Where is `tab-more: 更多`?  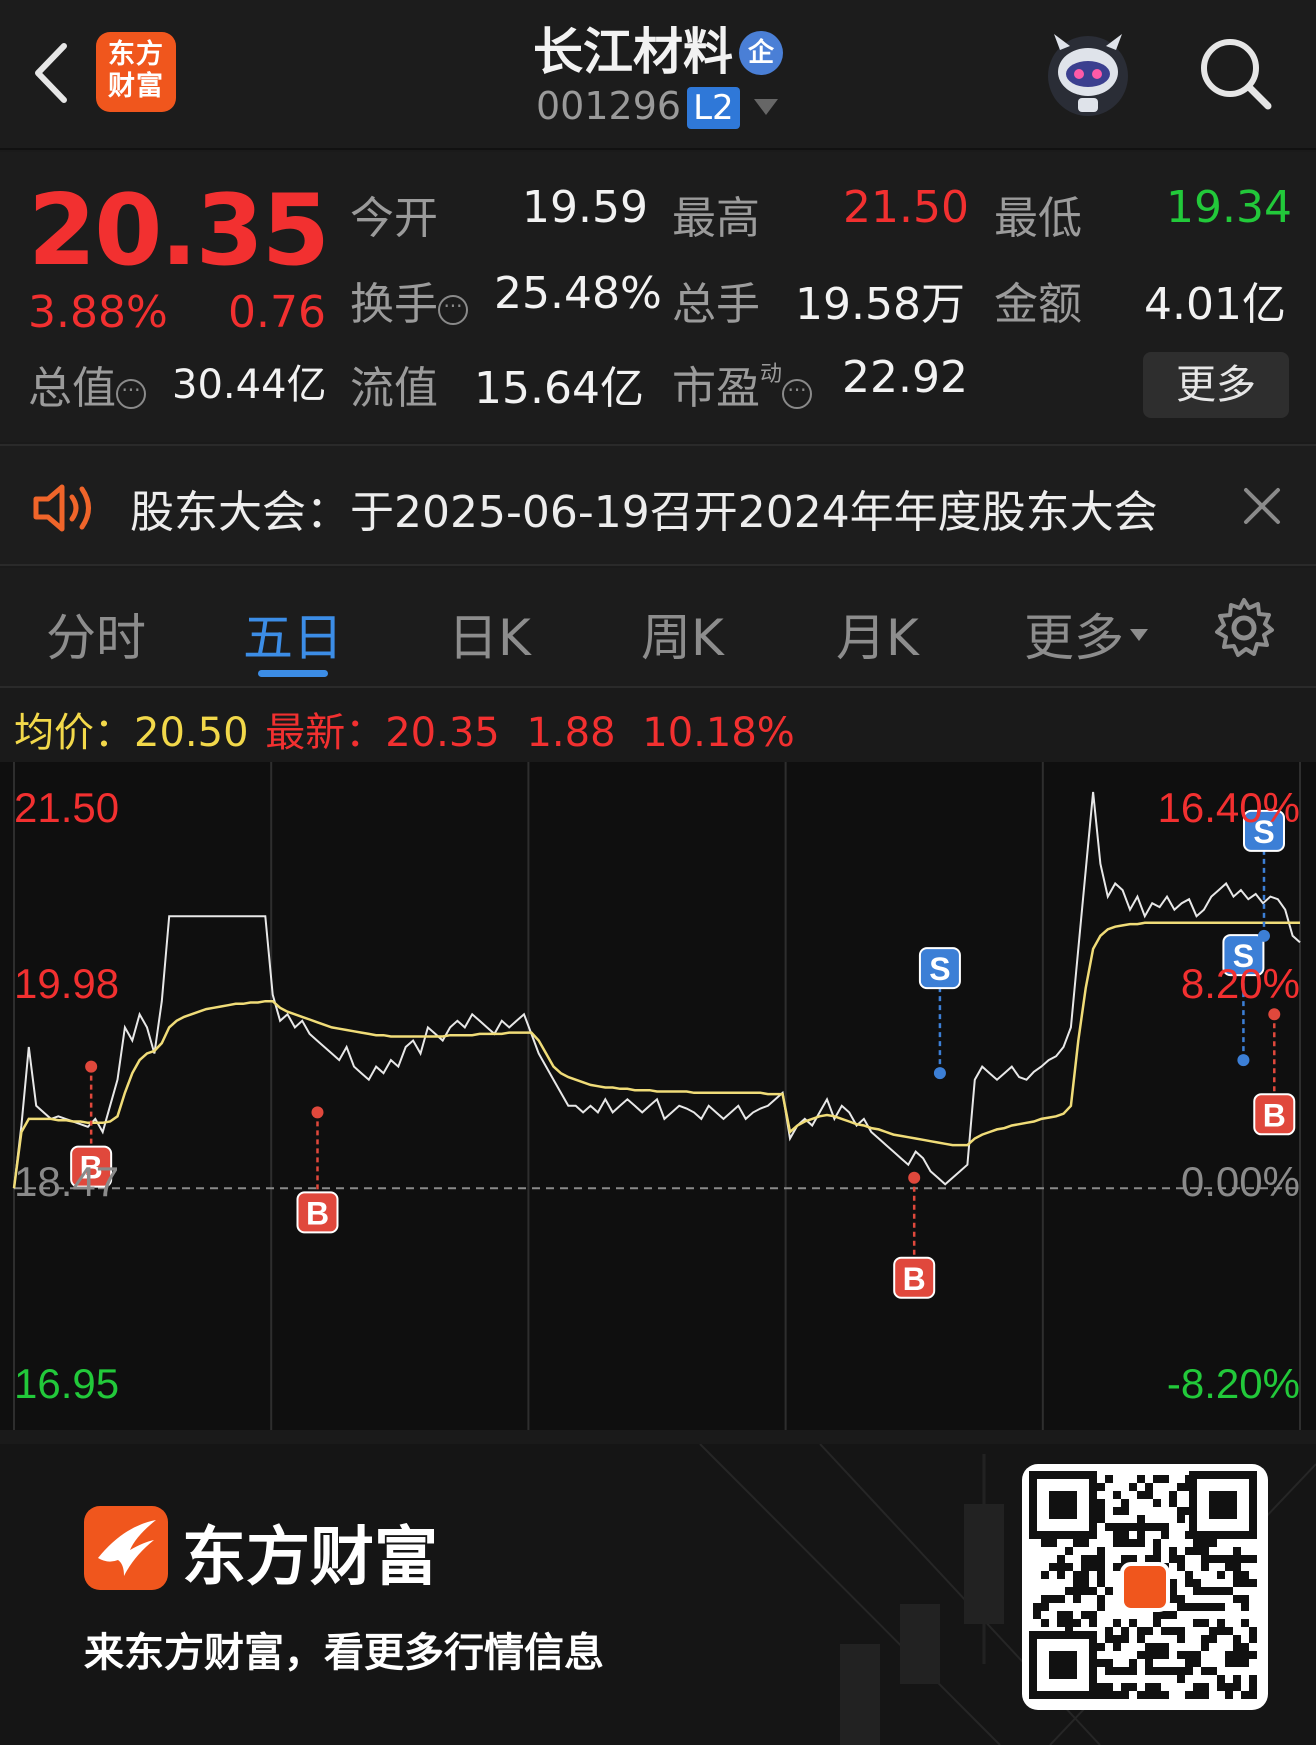 tab-more: 更多 is located at coordinates (1086, 634).